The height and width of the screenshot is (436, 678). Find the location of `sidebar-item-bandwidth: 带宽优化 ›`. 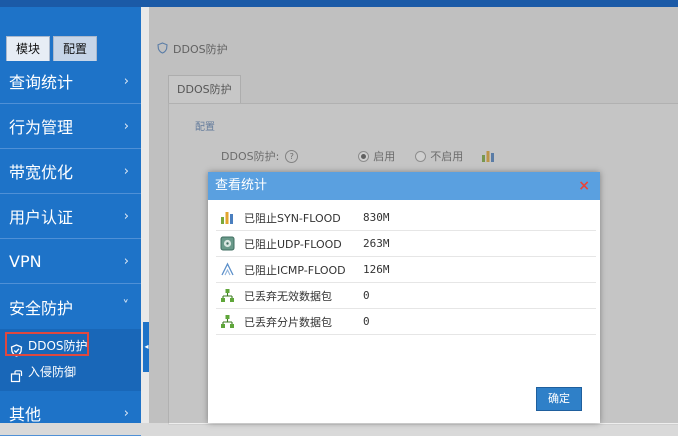

sidebar-item-bandwidth: 带宽优化 › is located at coordinates (70, 171).